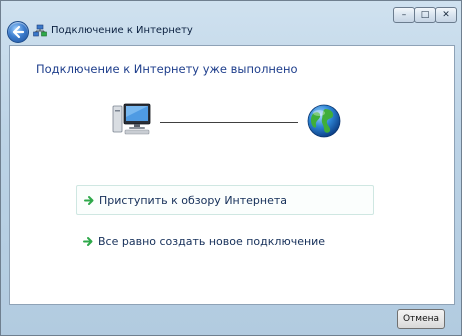  Describe the element at coordinates (167, 69) in the screenshot. I see `page-heading: Подключение к Интернету уже выполнено` at that location.